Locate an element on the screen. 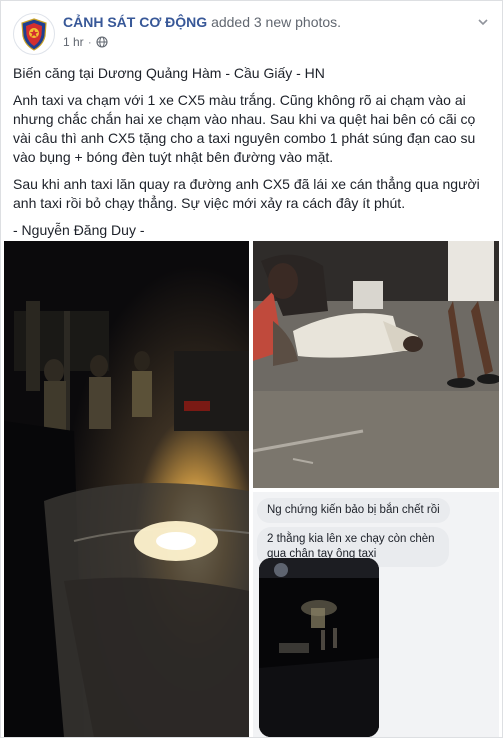 The image size is (503, 738). chat-attached-night-photo is located at coordinates (319, 647).